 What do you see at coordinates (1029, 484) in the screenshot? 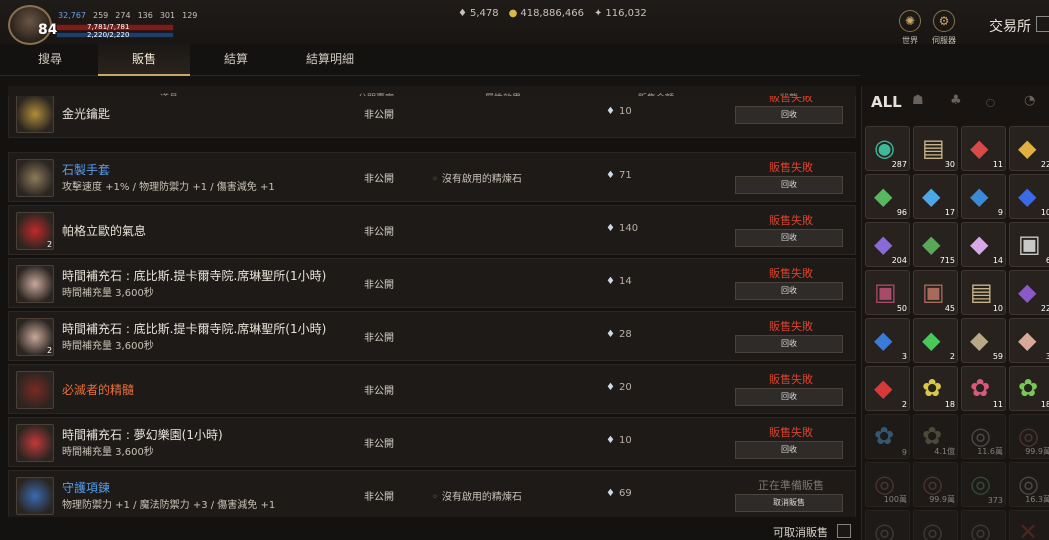
I see `inventory-slot: ◎ 16.3萬` at bounding box center [1029, 484].